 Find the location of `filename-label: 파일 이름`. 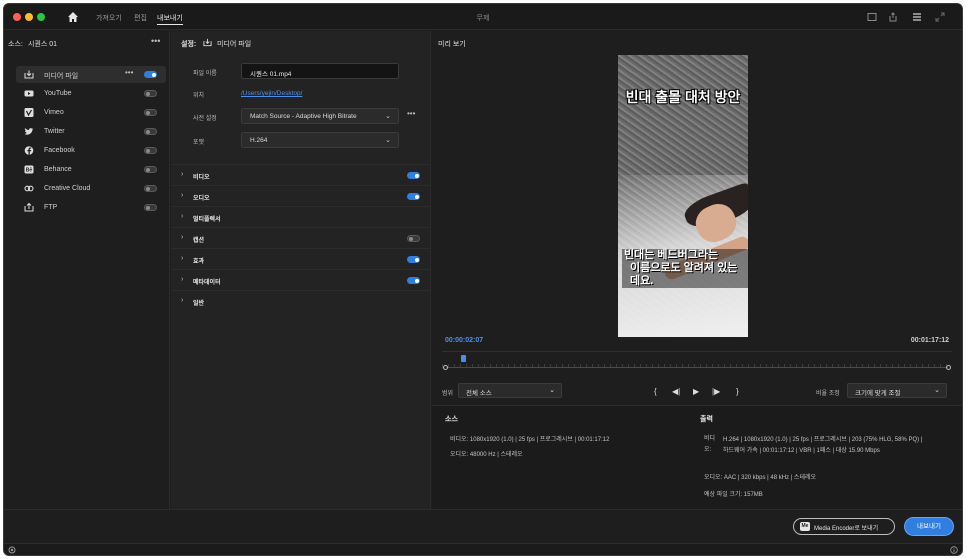

filename-label: 파일 이름 is located at coordinates (205, 74).